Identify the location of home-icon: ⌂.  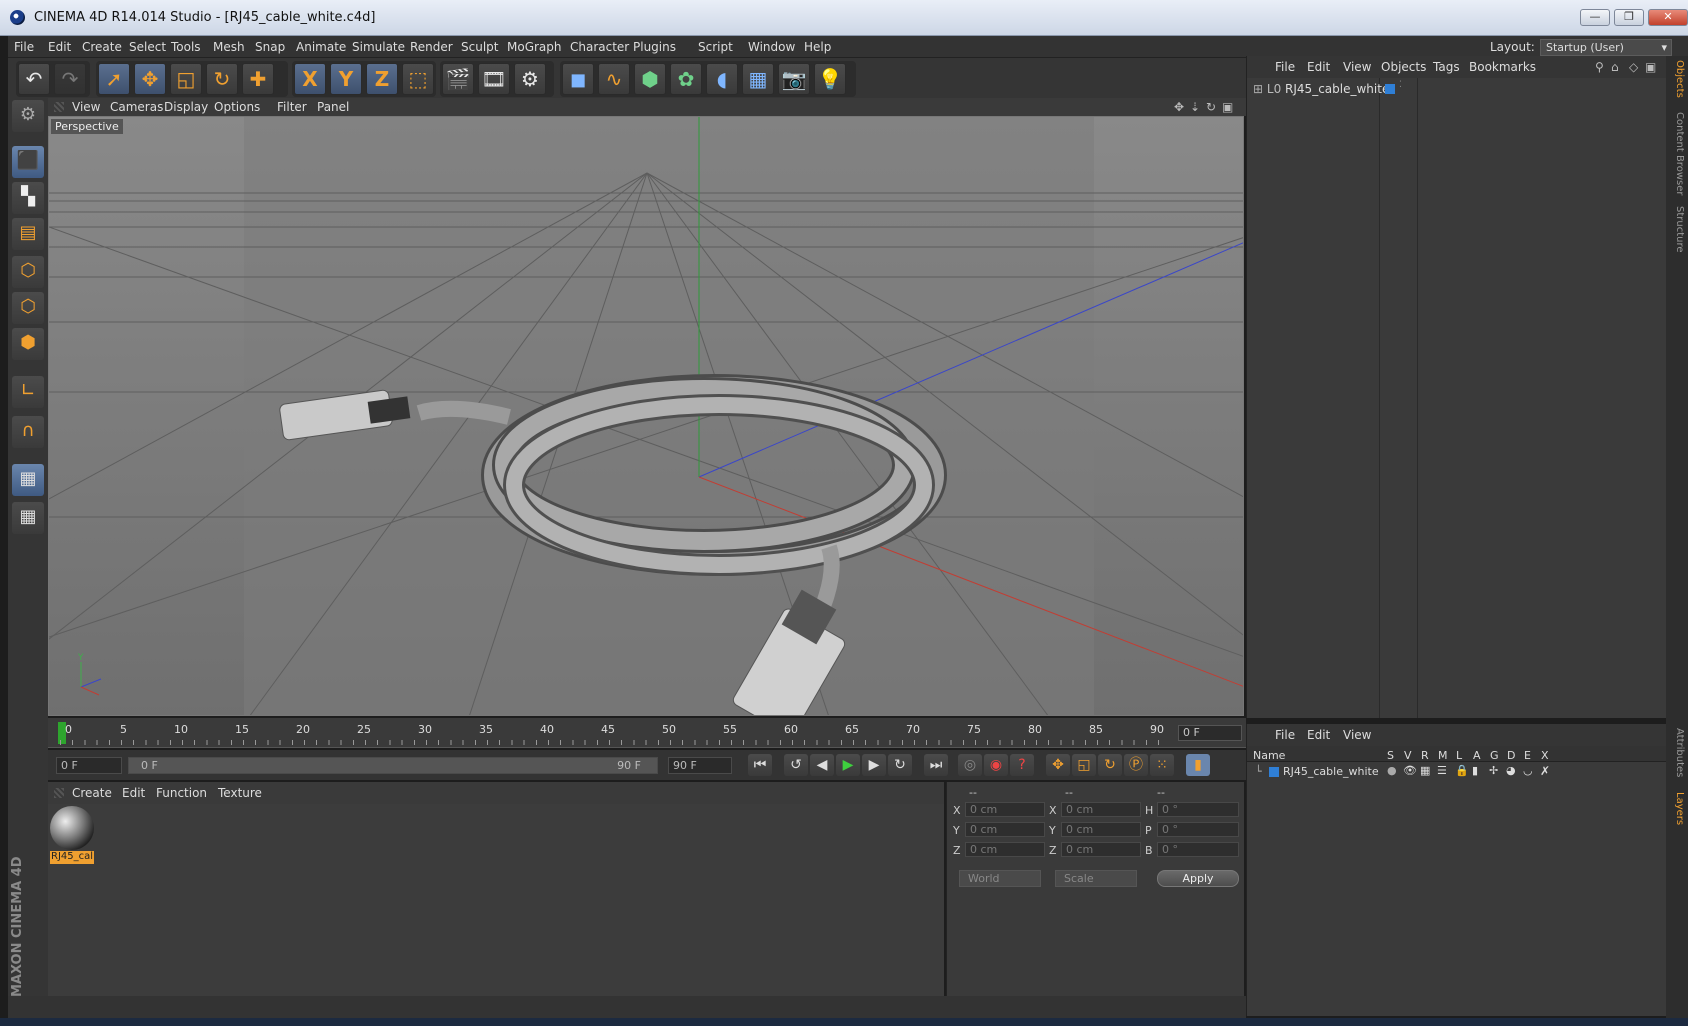
(1615, 67).